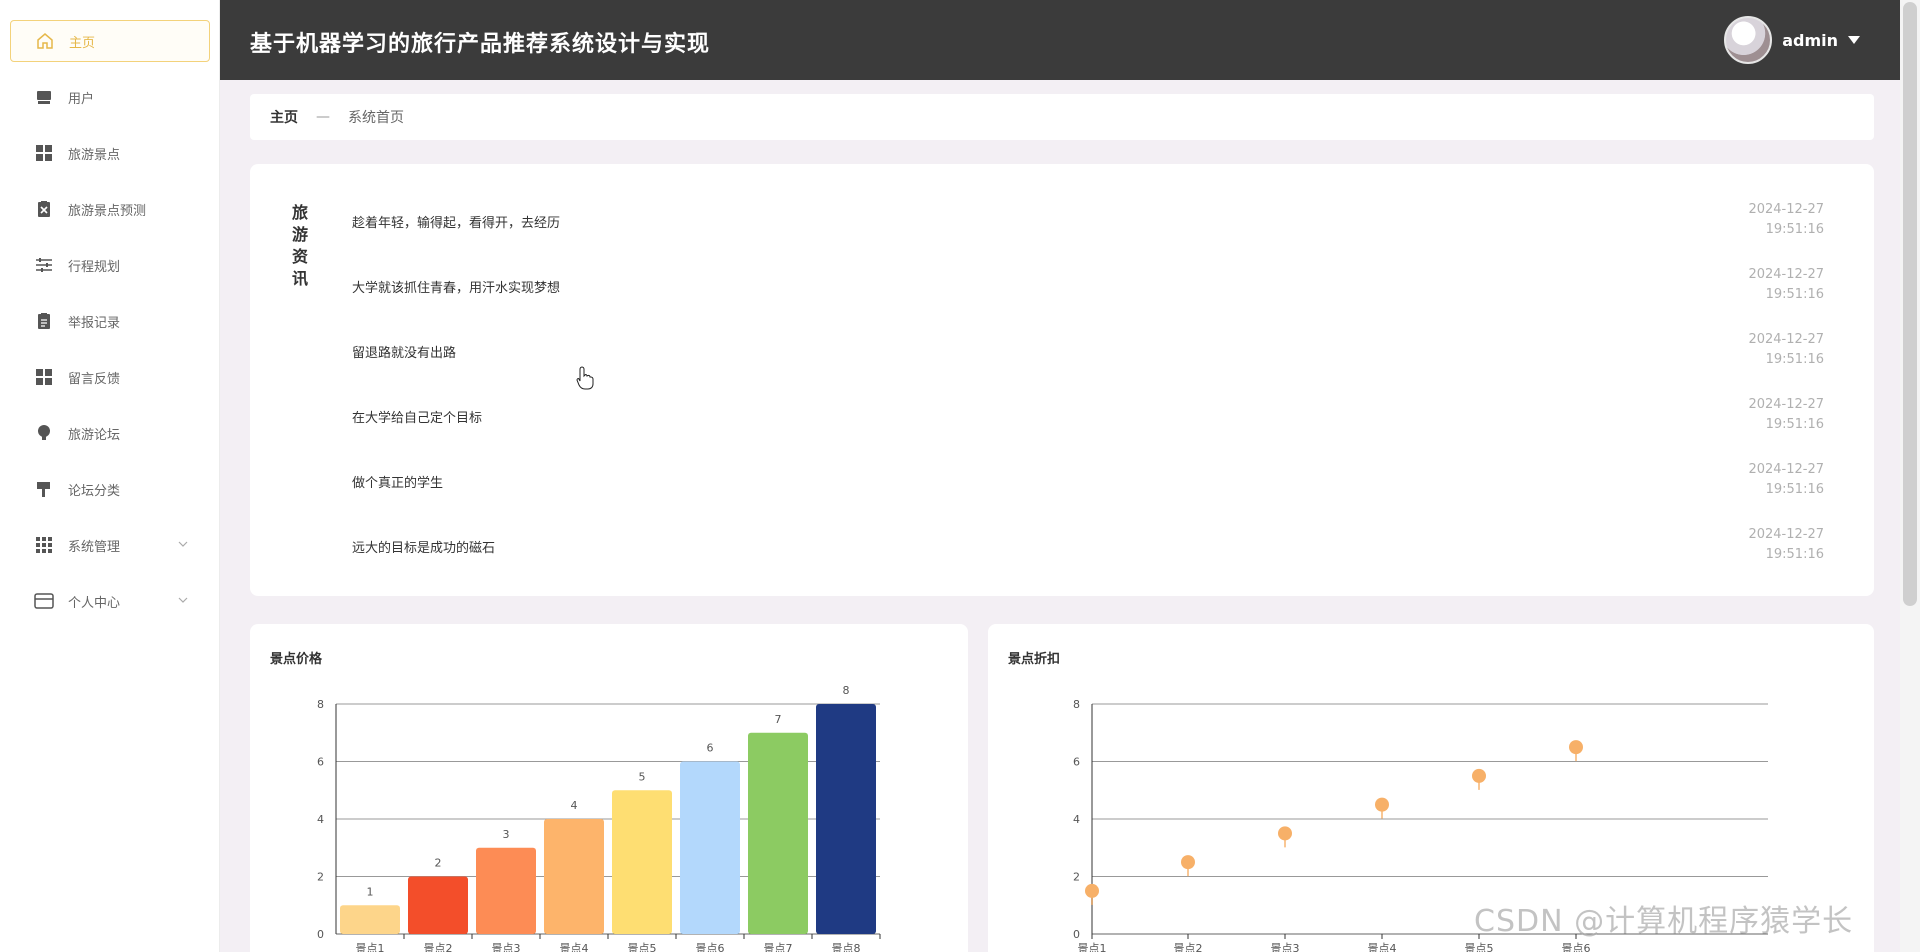  Describe the element at coordinates (44, 265) in the screenshot. I see `sliders-icon` at that location.